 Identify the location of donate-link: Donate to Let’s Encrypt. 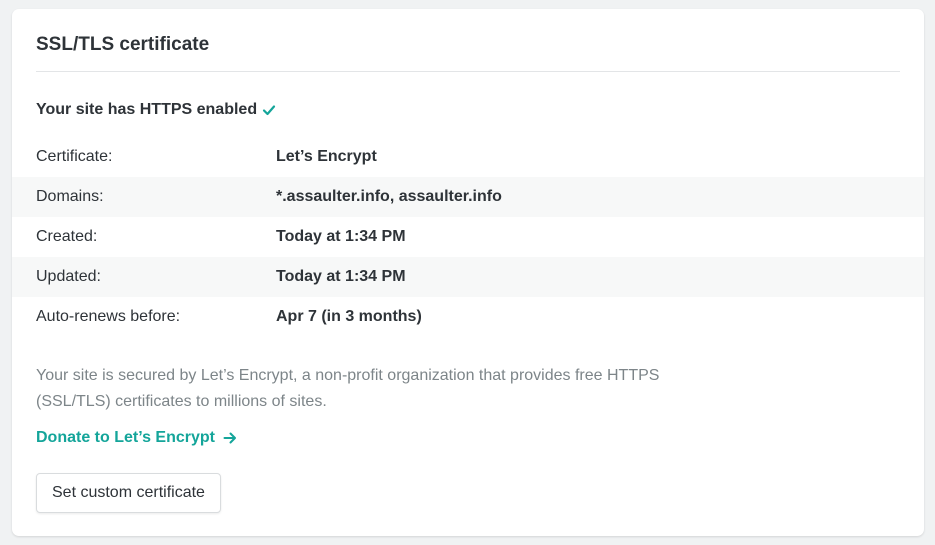
(136, 438).